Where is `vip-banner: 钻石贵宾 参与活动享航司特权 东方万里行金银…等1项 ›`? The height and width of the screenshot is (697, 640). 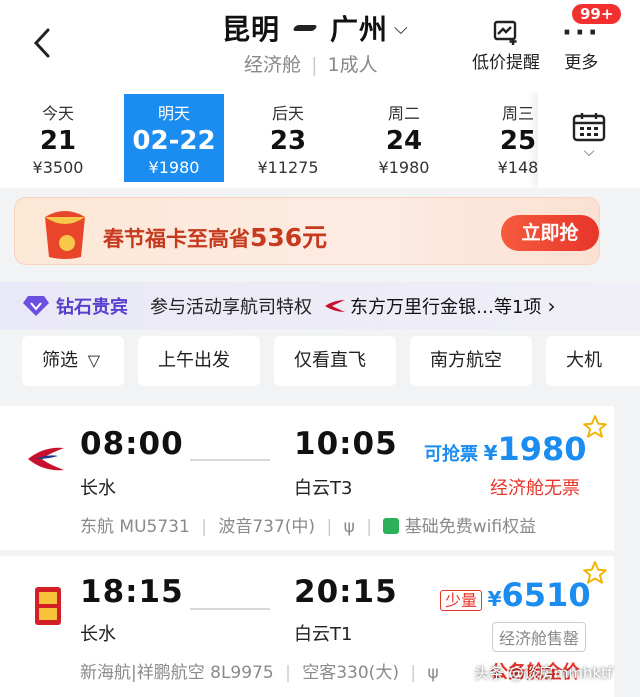
vip-banner: 钻石贵宾 参与活动享航司特权 东方万里行金银…等1项 › is located at coordinates (320, 306).